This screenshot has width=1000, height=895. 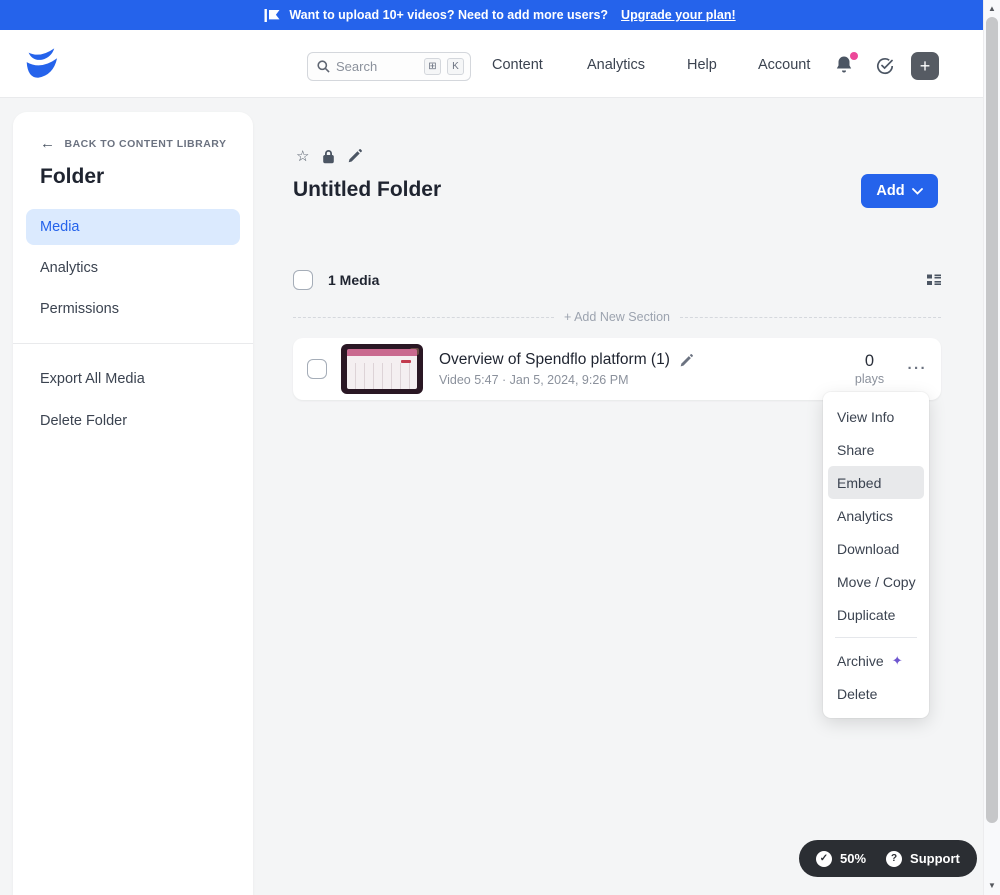 I want to click on sidebar-title: Folder, so click(x=72, y=176).